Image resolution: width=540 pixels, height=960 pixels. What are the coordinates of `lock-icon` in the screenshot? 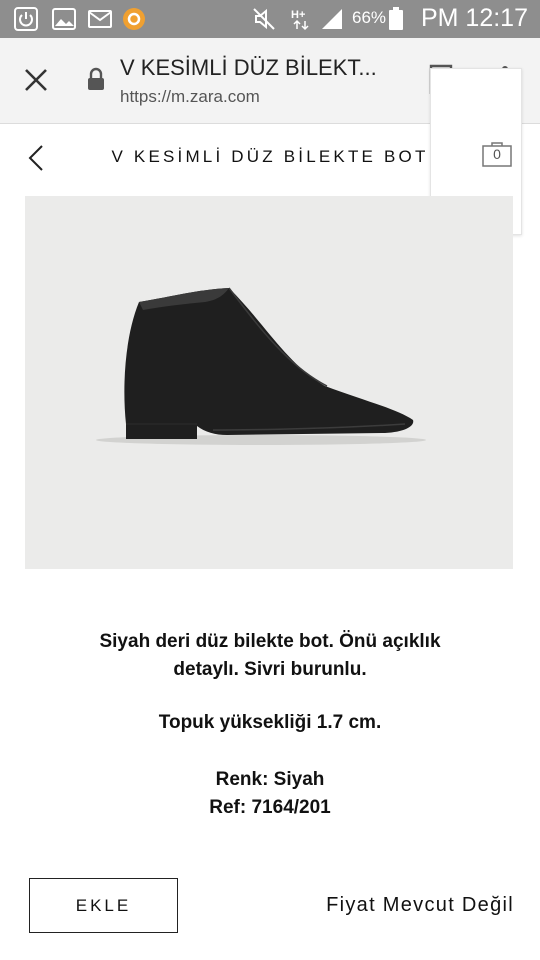 It's located at (96, 78).